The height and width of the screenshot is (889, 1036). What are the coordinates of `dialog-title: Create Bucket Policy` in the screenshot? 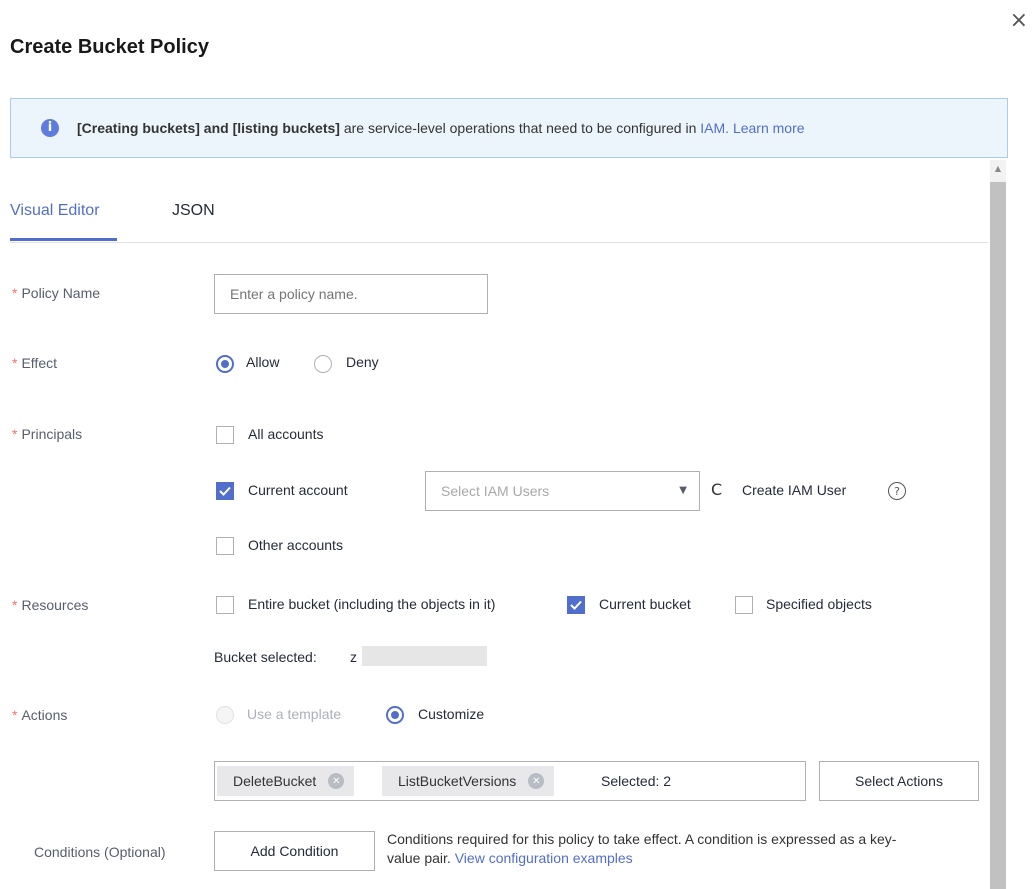 It's located at (109, 47).